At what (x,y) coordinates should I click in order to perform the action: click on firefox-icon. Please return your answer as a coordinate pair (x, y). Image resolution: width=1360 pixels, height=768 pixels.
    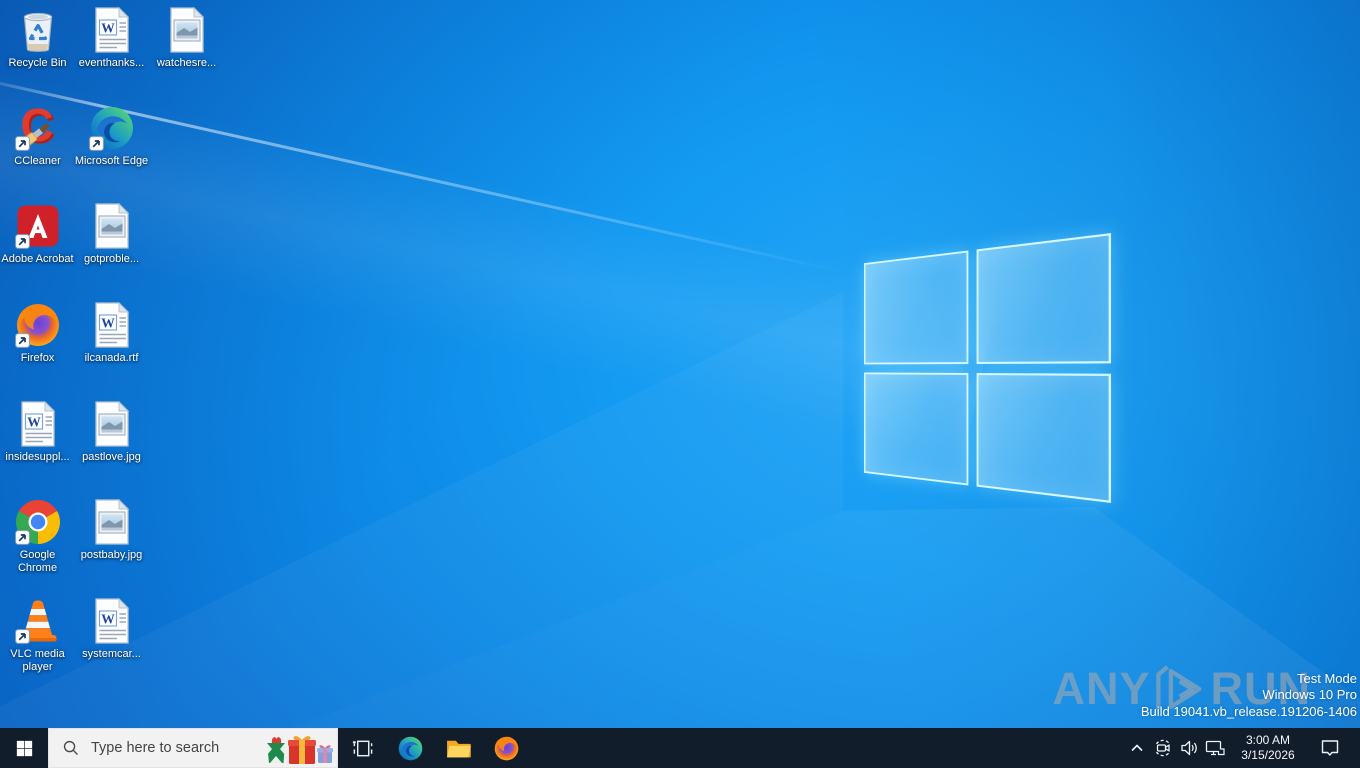
    Looking at the image, I should click on (506, 748).